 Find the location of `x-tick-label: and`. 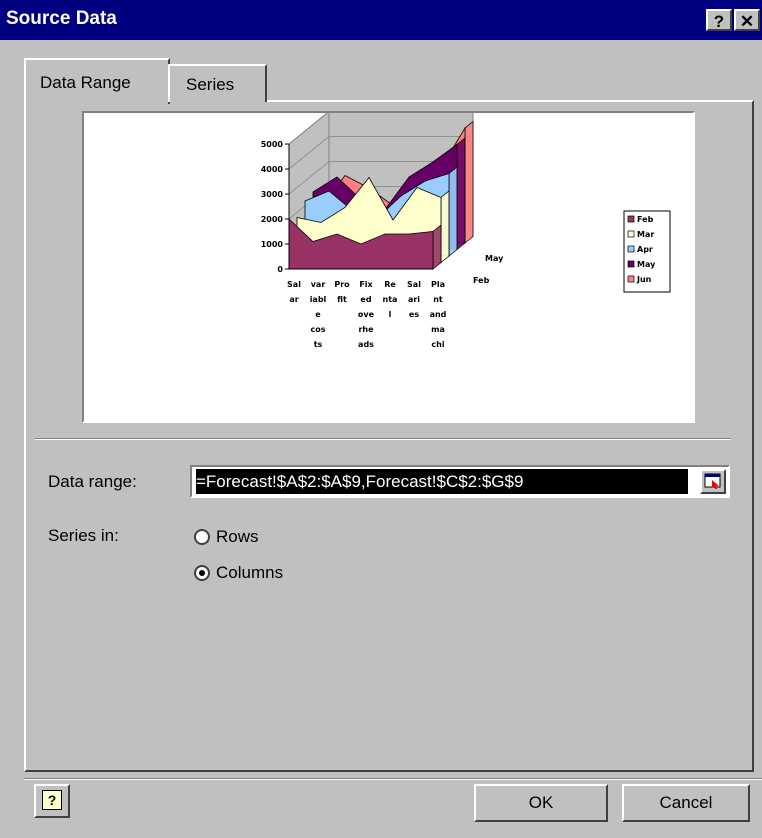

x-tick-label: and is located at coordinates (438, 314).